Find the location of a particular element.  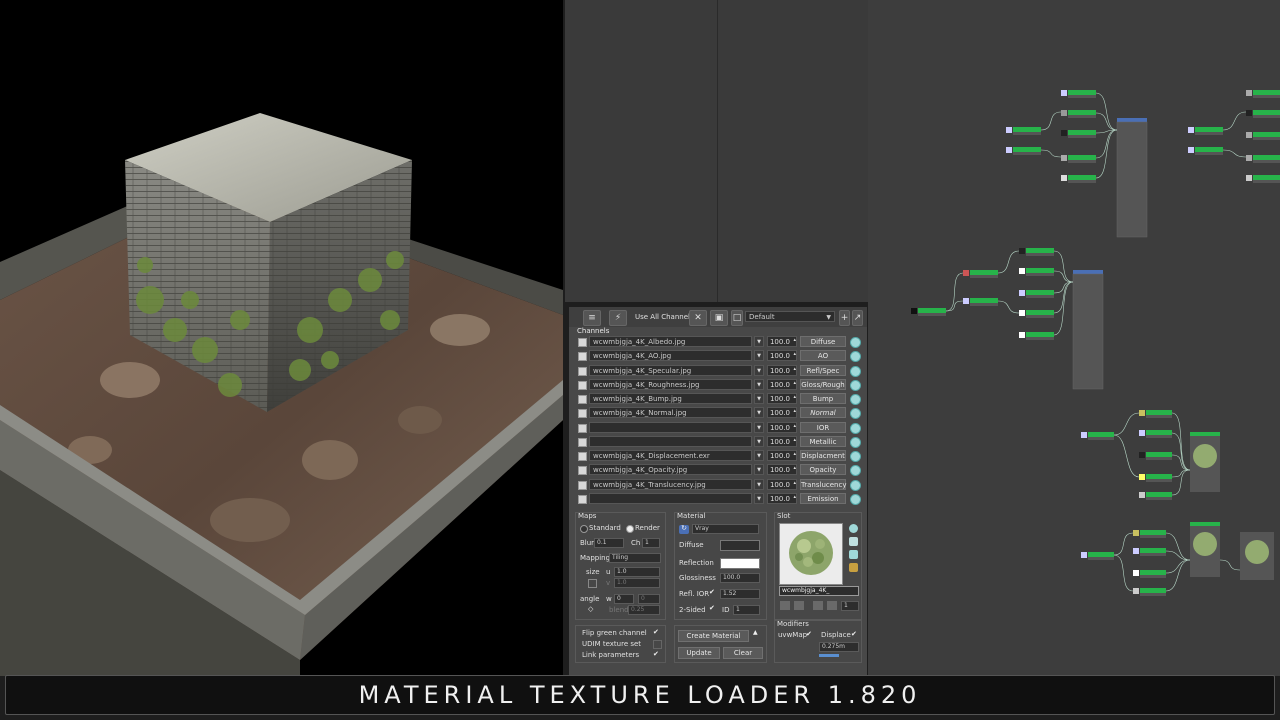

angle-lock-icon: ◇ is located at coordinates (591, 609).